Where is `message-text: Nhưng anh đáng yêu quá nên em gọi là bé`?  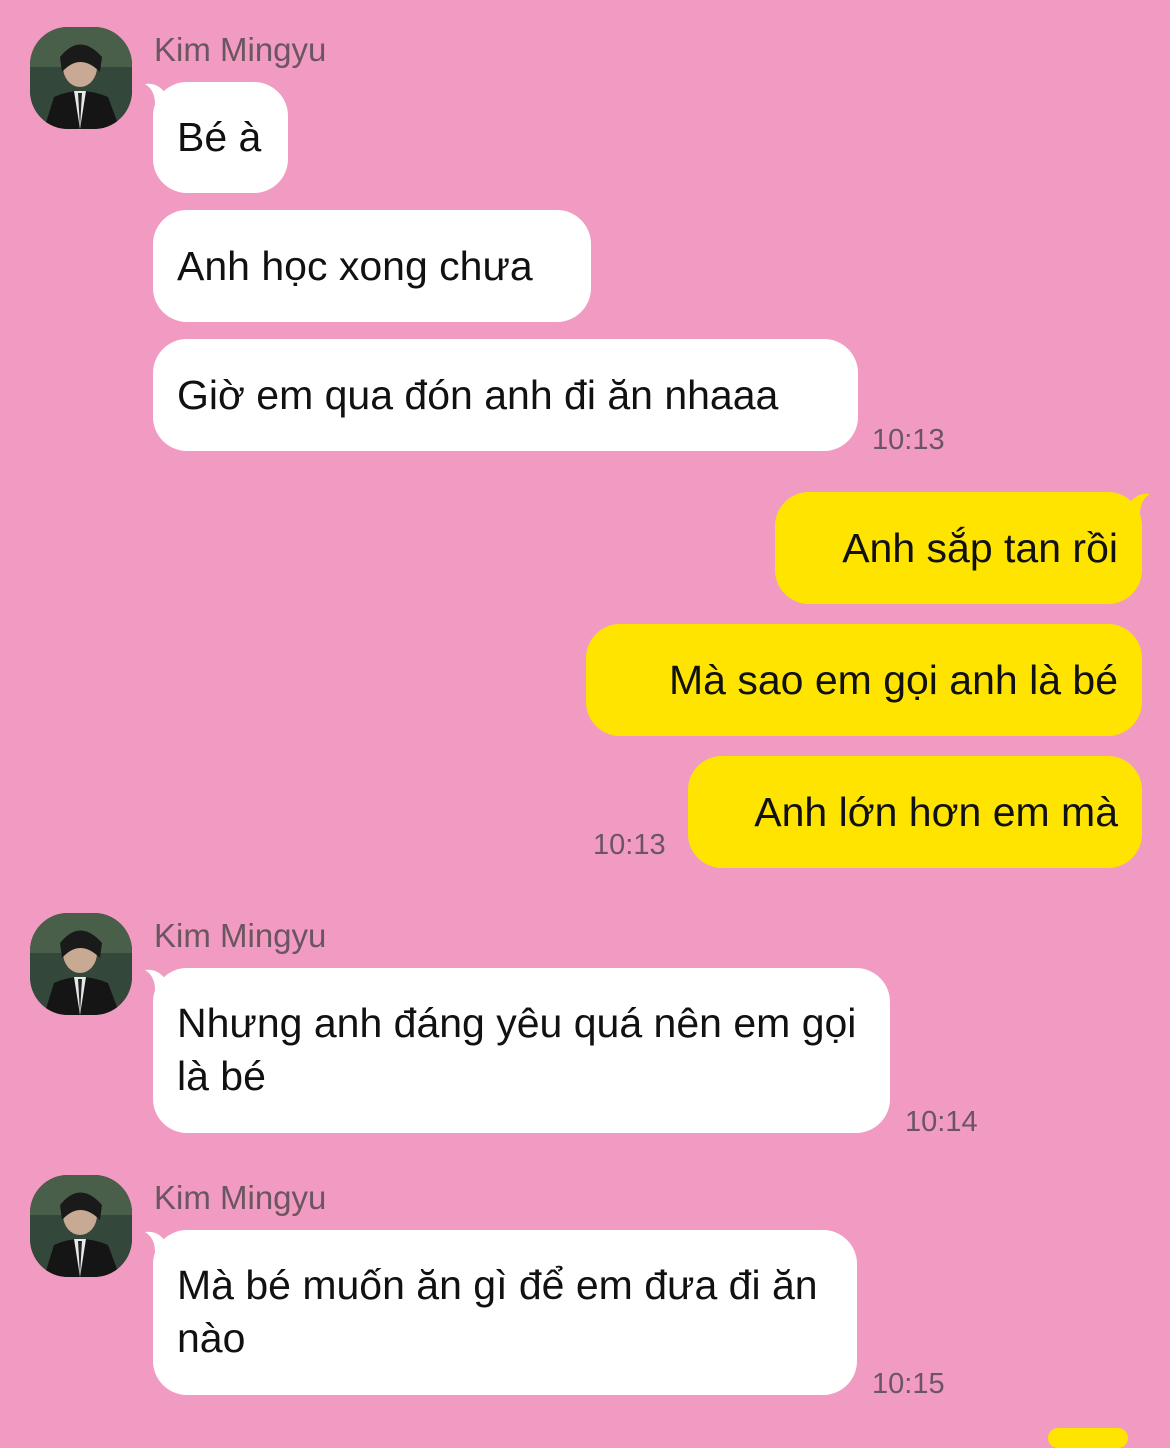 message-text: Nhưng anh đáng yêu quá nên em gọi là bé is located at coordinates (517, 1049).